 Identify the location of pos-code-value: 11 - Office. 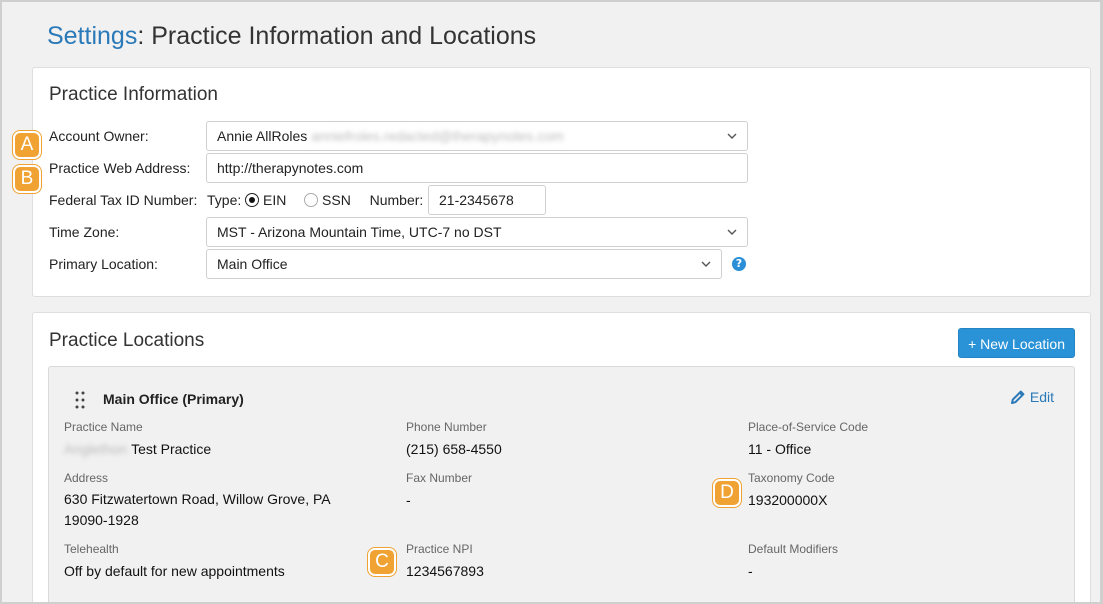
(780, 449).